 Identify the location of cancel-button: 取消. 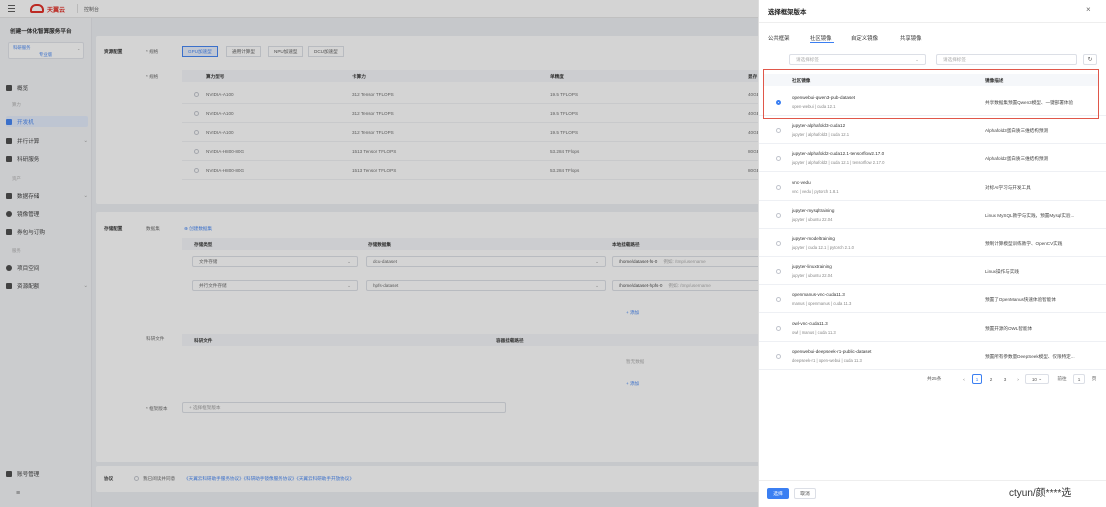
(805, 493).